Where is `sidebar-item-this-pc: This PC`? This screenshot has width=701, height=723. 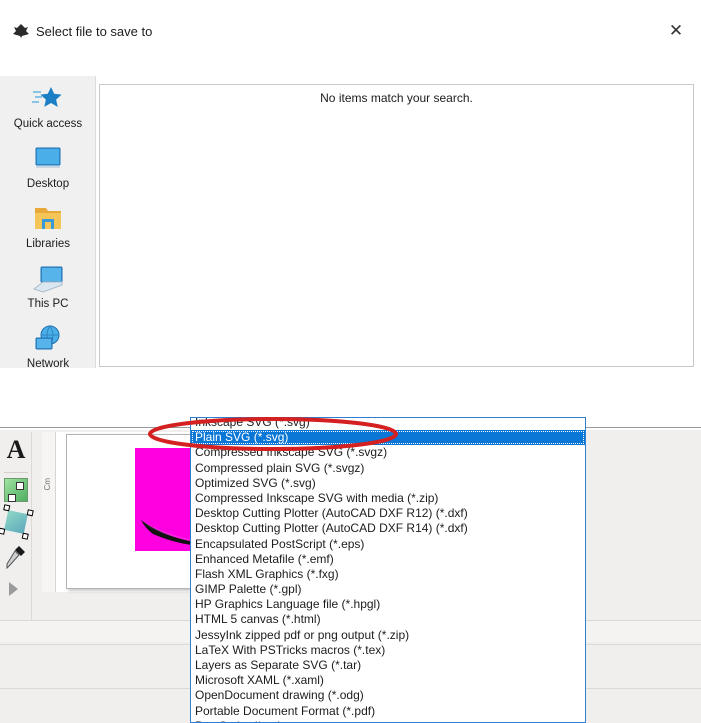
sidebar-item-this-pc: This PC is located at coordinates (48, 293).